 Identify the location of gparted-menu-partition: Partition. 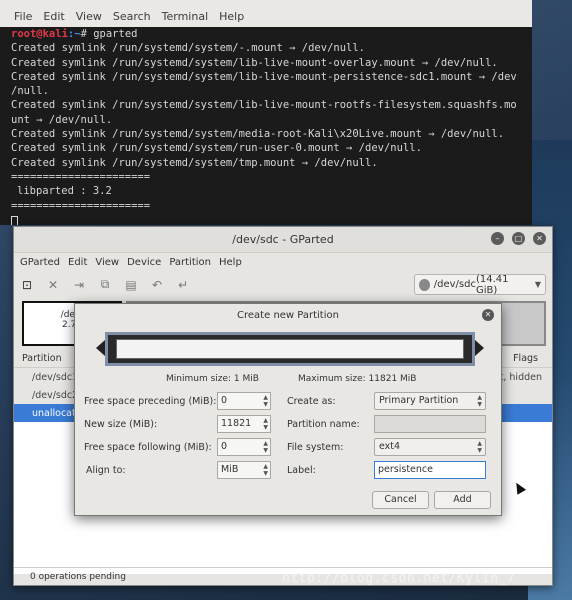
(190, 262).